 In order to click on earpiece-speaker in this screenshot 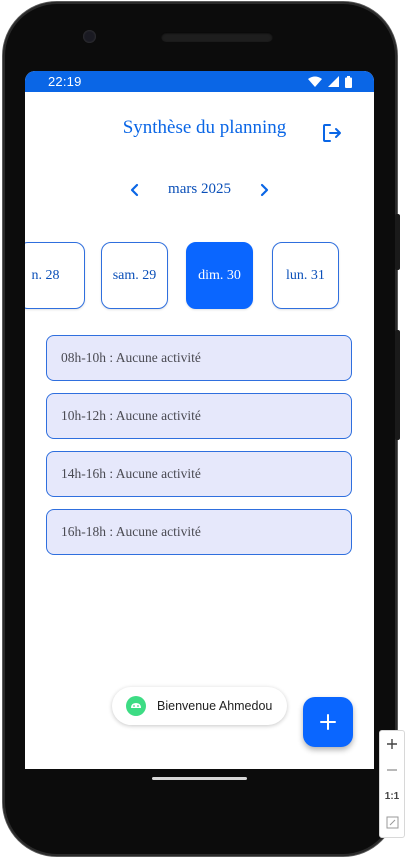, I will do `click(217, 37)`.